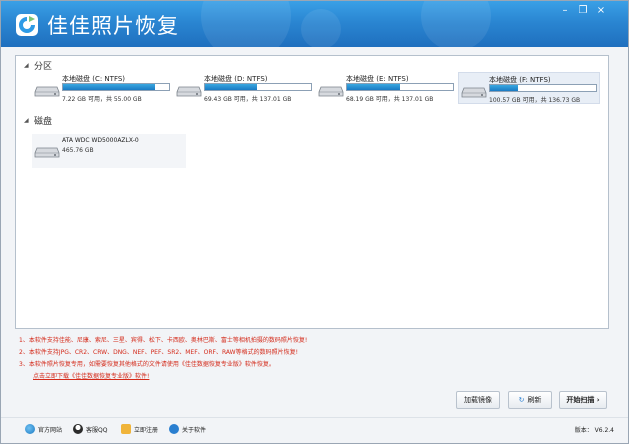 The height and width of the screenshot is (444, 629). I want to click on refresh-label: 刷新, so click(534, 400).